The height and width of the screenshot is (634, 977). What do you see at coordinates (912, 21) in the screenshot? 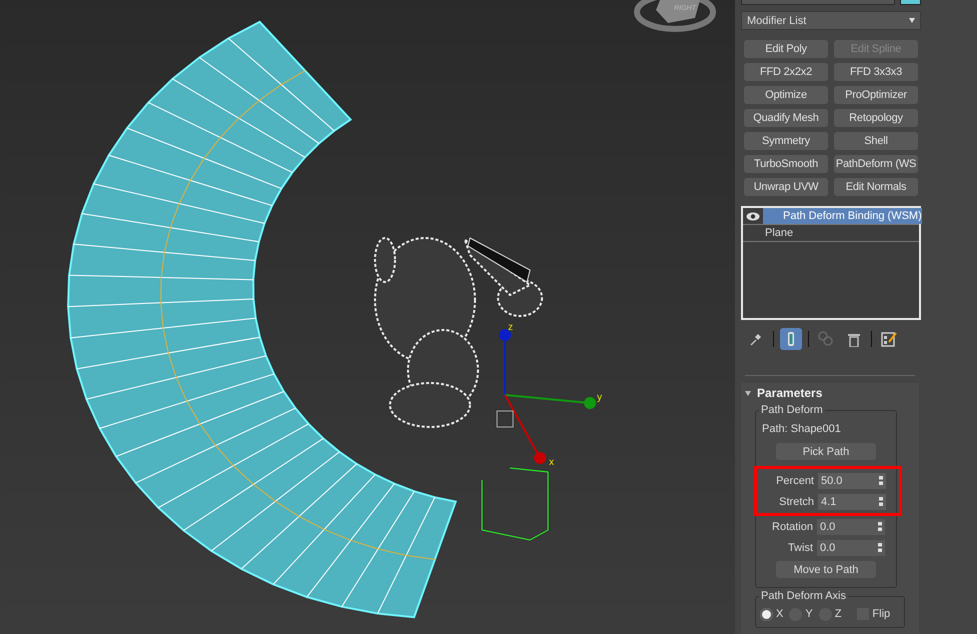
I see `caret-icon` at bounding box center [912, 21].